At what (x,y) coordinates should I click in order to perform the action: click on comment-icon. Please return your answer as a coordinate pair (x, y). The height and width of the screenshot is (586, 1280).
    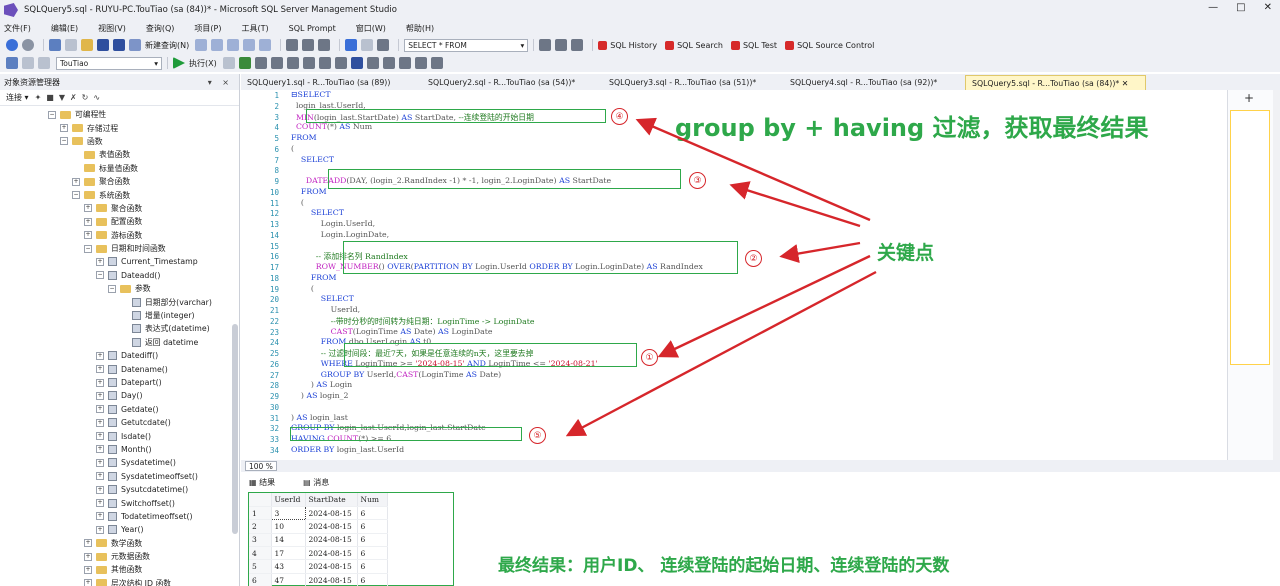
    Looking at the image, I should click on (388, 63).